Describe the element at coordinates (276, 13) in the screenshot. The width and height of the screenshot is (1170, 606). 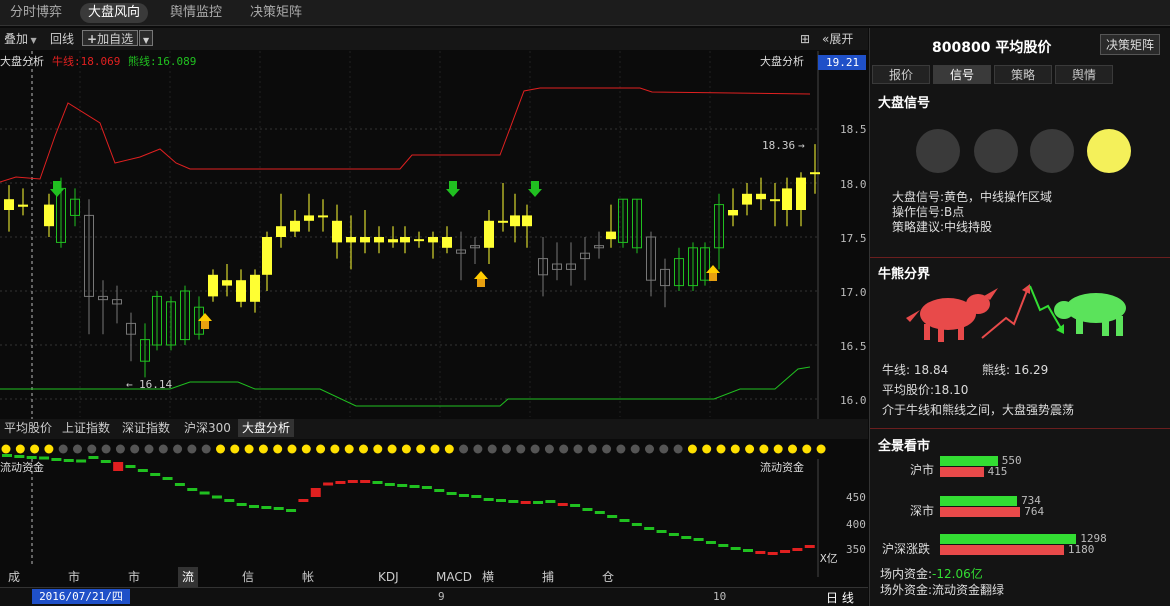
I see `tab-decision-matrix: 决策矩阵` at that location.